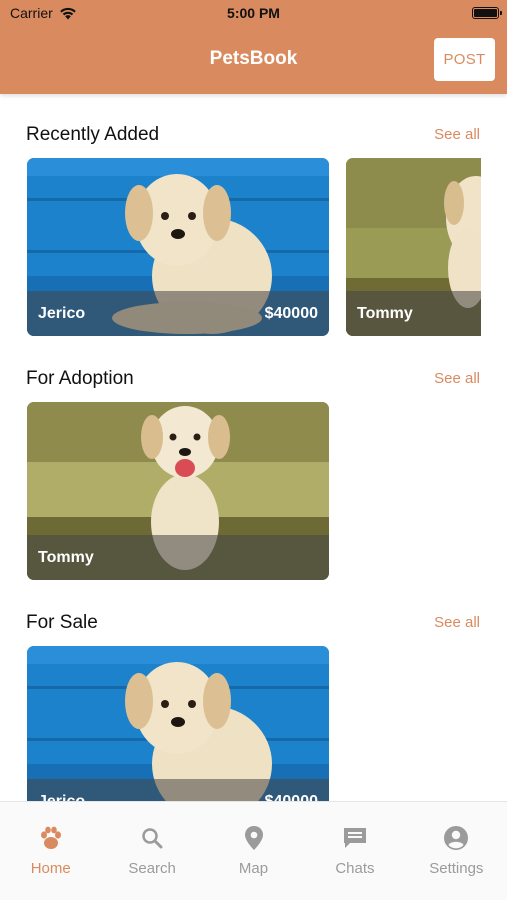  Describe the element at coordinates (457, 378) in the screenshot. I see `see-all-for-adoption: See all` at that location.